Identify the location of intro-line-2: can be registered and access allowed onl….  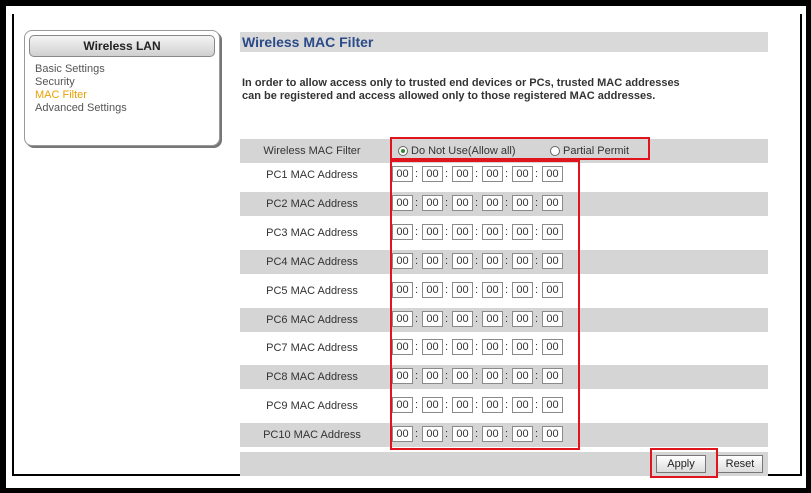
(449, 96).